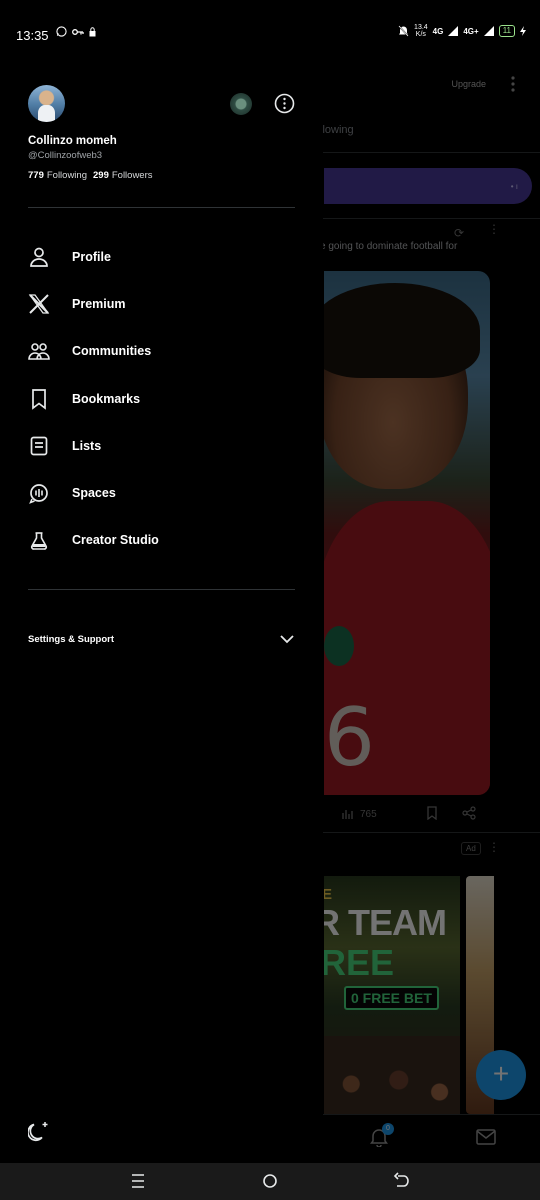 The image size is (540, 1200). Describe the element at coordinates (161, 540) in the screenshot. I see `menu-item-creator-studio: Creator Studio` at that location.